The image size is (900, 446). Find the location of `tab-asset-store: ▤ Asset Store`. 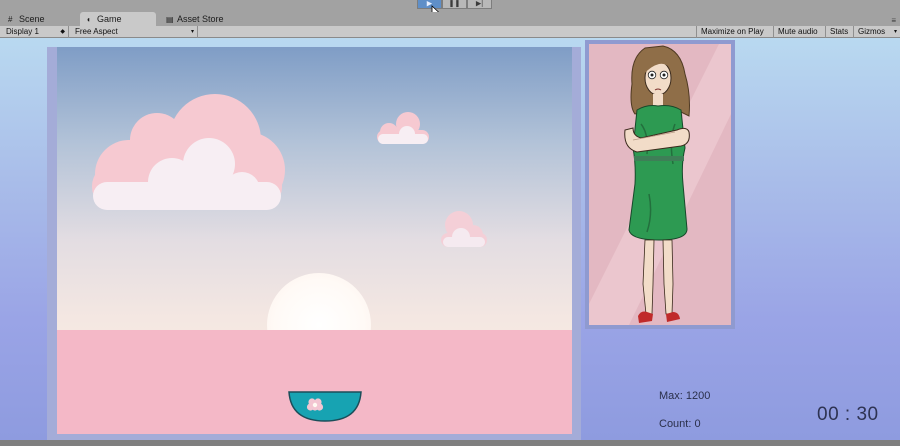

tab-asset-store: ▤ Asset Store is located at coordinates (205, 19).